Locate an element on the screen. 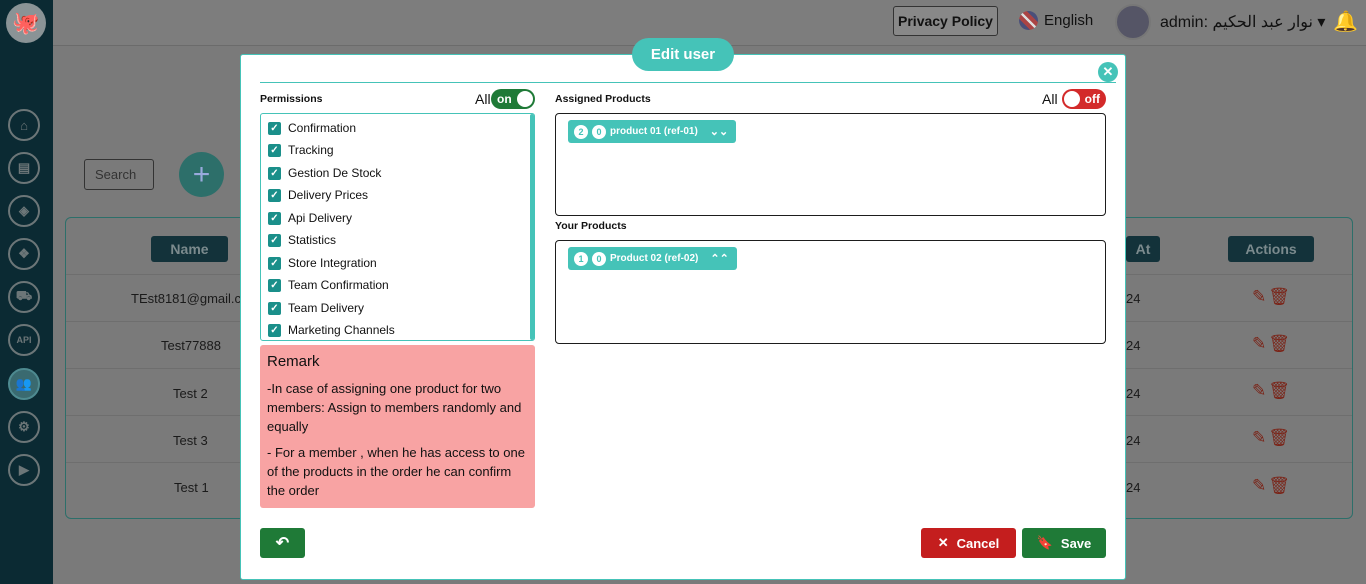 Image resolution: width=1366 pixels, height=584 pixels. permission-label: Delivery Prices is located at coordinates (328, 195).